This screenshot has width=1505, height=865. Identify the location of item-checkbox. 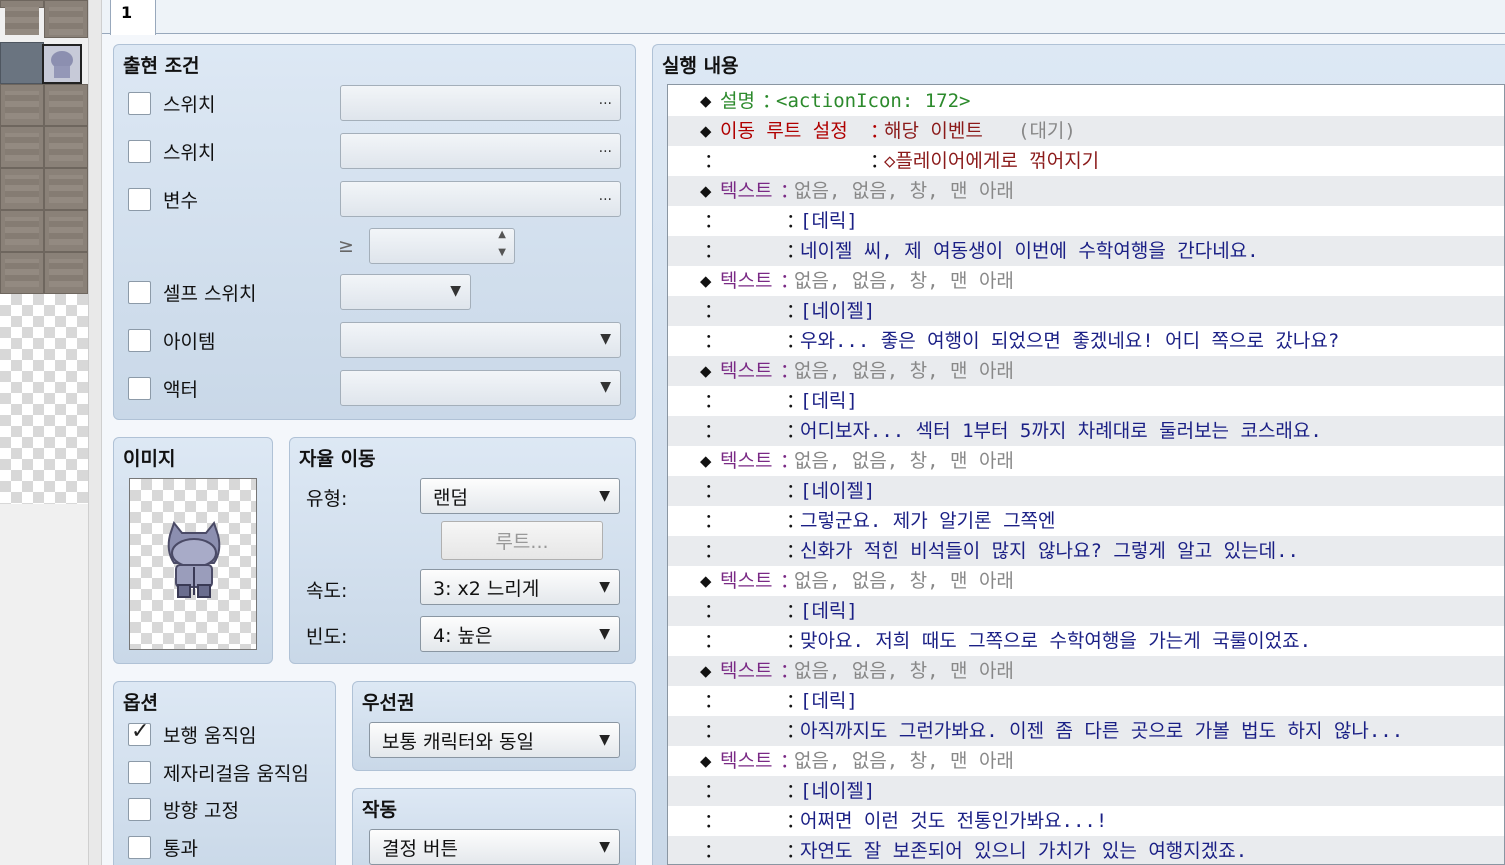
(139, 340).